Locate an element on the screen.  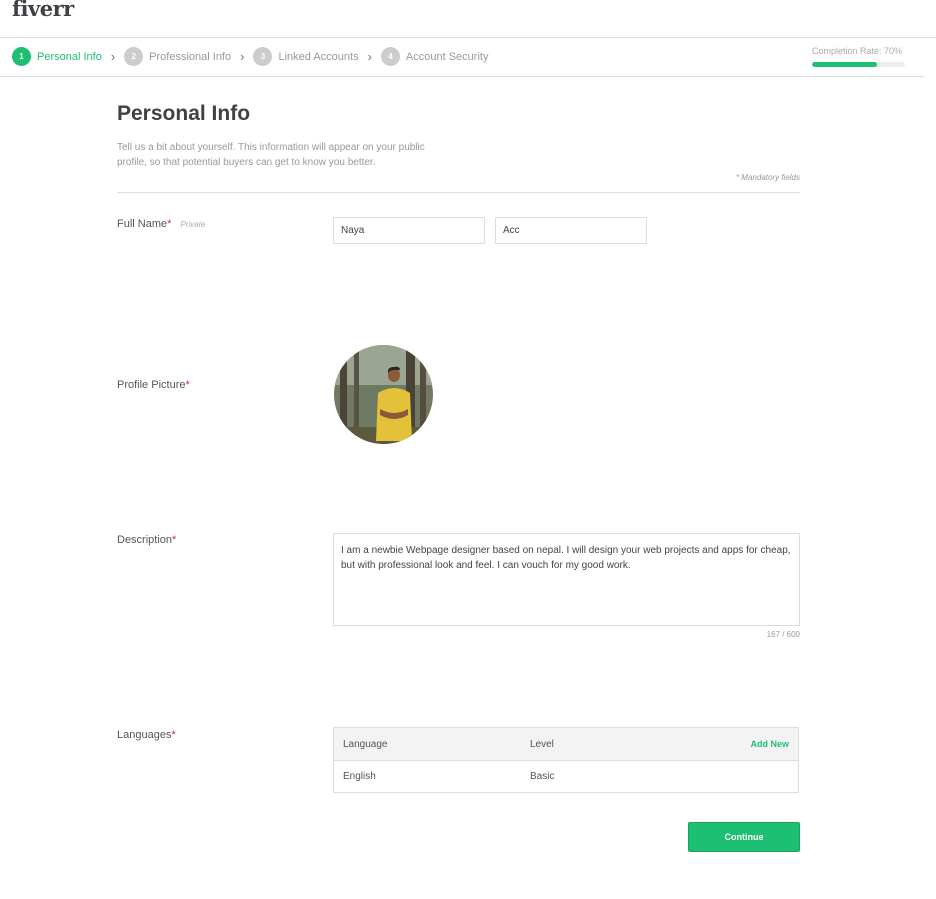
languages-table-header: Language Level Add New is located at coordinates (566, 744).